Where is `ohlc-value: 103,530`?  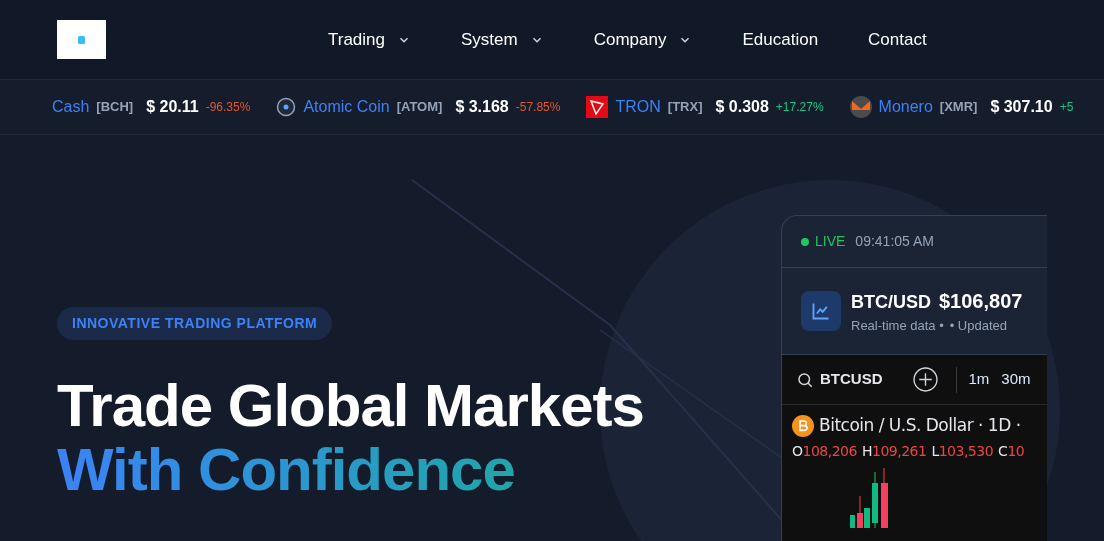 ohlc-value: 103,530 is located at coordinates (966, 451).